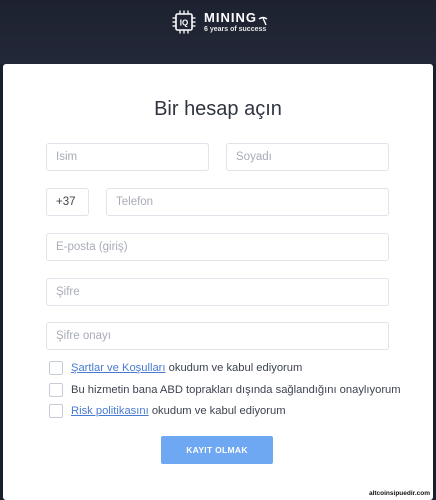  Describe the element at coordinates (110, 411) in the screenshot. I see `risk-link: Risk politikasını` at that location.